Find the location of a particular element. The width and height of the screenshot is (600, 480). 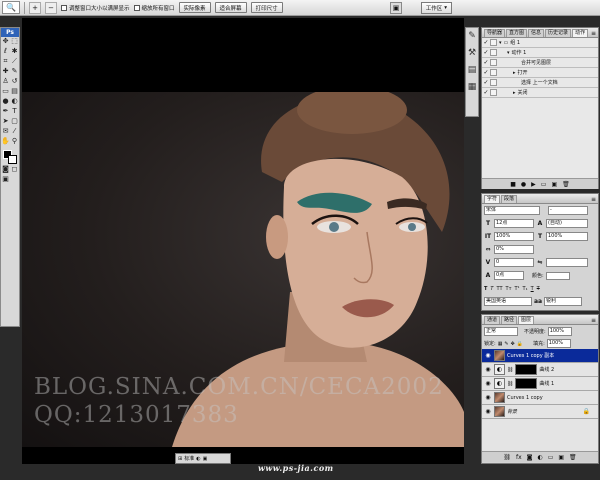

faux-italic-icon: T is located at coordinates (491, 289).